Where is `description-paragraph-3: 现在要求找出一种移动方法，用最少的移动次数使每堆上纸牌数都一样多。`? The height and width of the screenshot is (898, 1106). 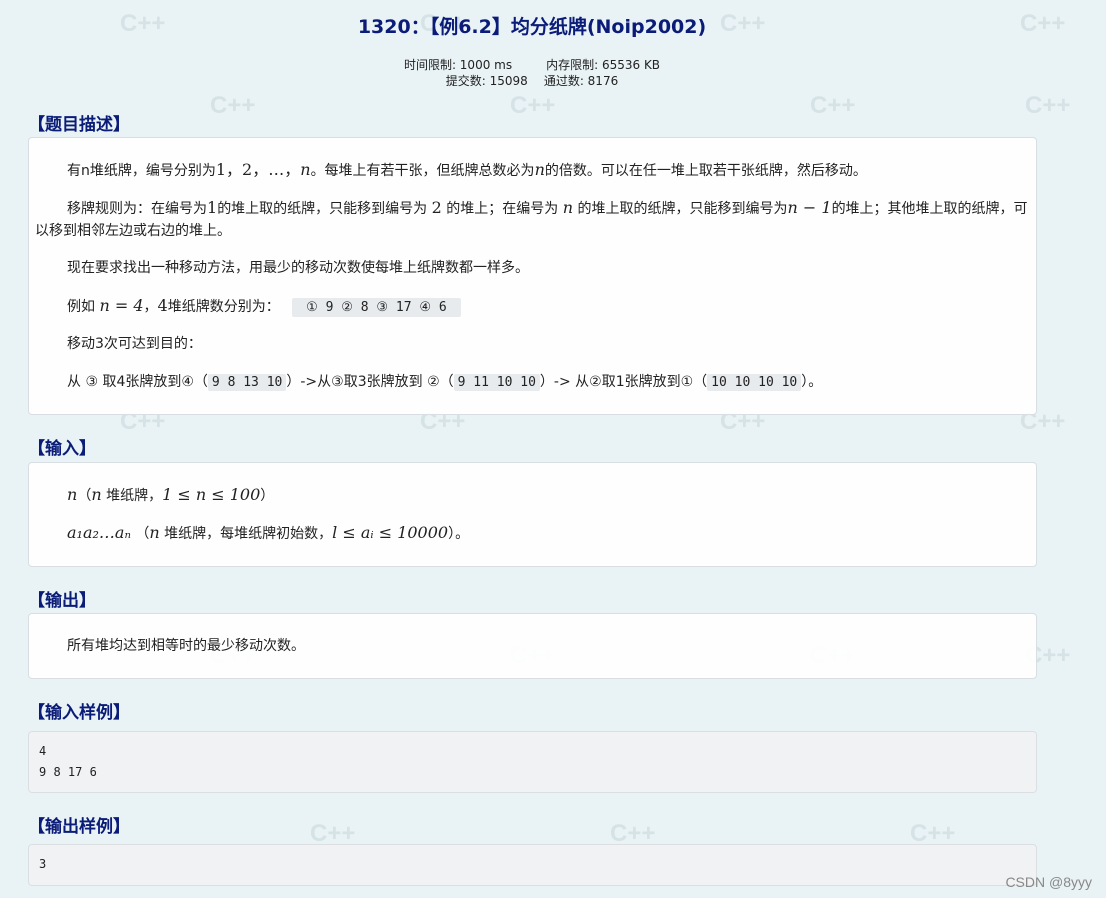 description-paragraph-3: 现在要求找出一种移动方法，用最少的移动次数使每堆上纸牌数都一样多。 is located at coordinates (298, 268).